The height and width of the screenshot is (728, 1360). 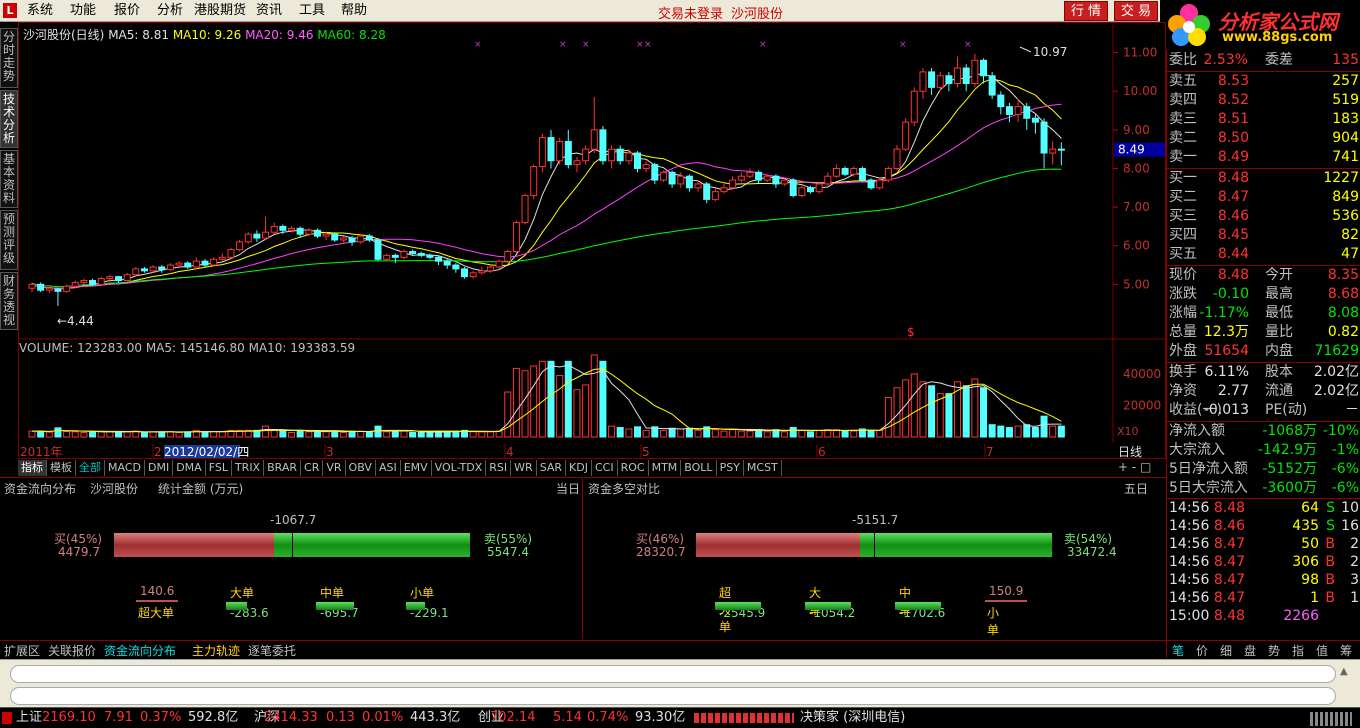 I want to click on search-area: ▲, so click(x=680, y=683).